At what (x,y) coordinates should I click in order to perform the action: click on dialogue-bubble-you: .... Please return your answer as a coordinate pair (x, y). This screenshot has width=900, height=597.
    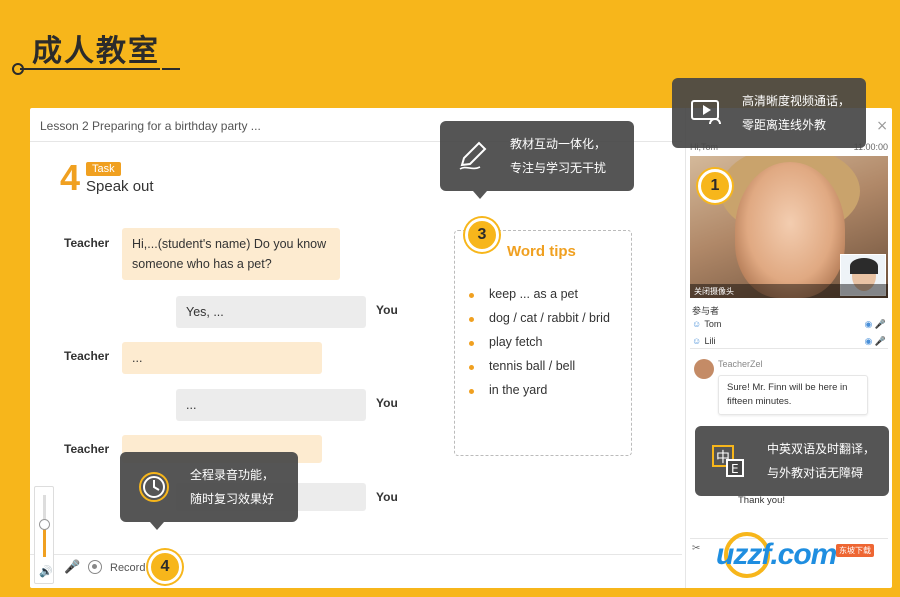
    Looking at the image, I should click on (271, 405).